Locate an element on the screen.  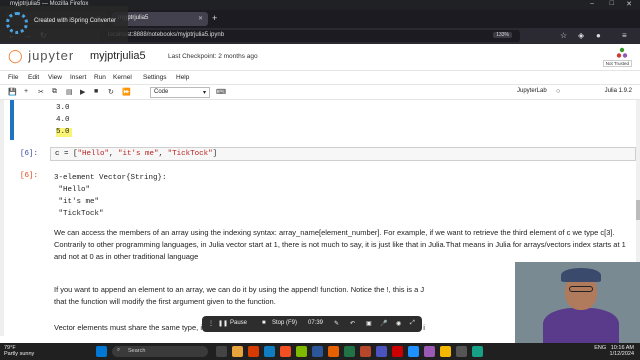
menu-file: File is located at coordinates (13, 77).